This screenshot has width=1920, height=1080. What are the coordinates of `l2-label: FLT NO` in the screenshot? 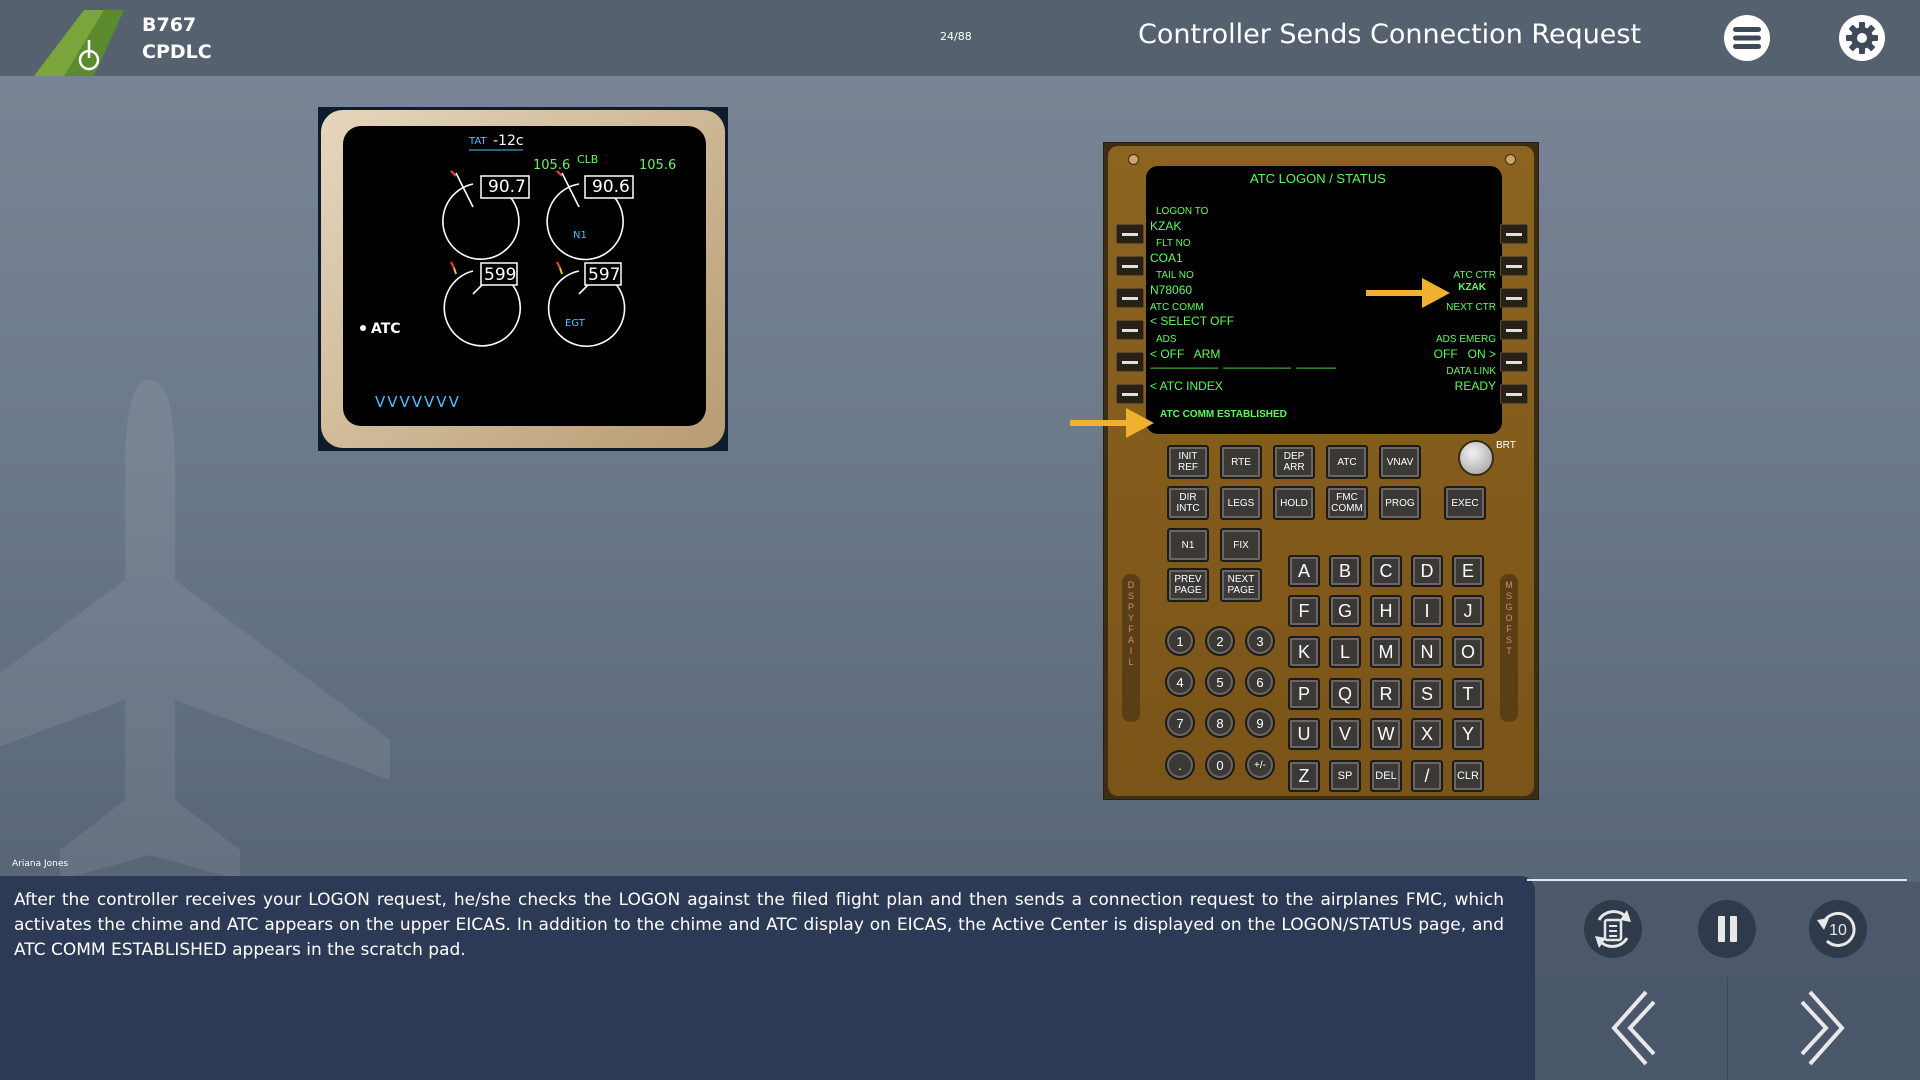 It's located at (1173, 243).